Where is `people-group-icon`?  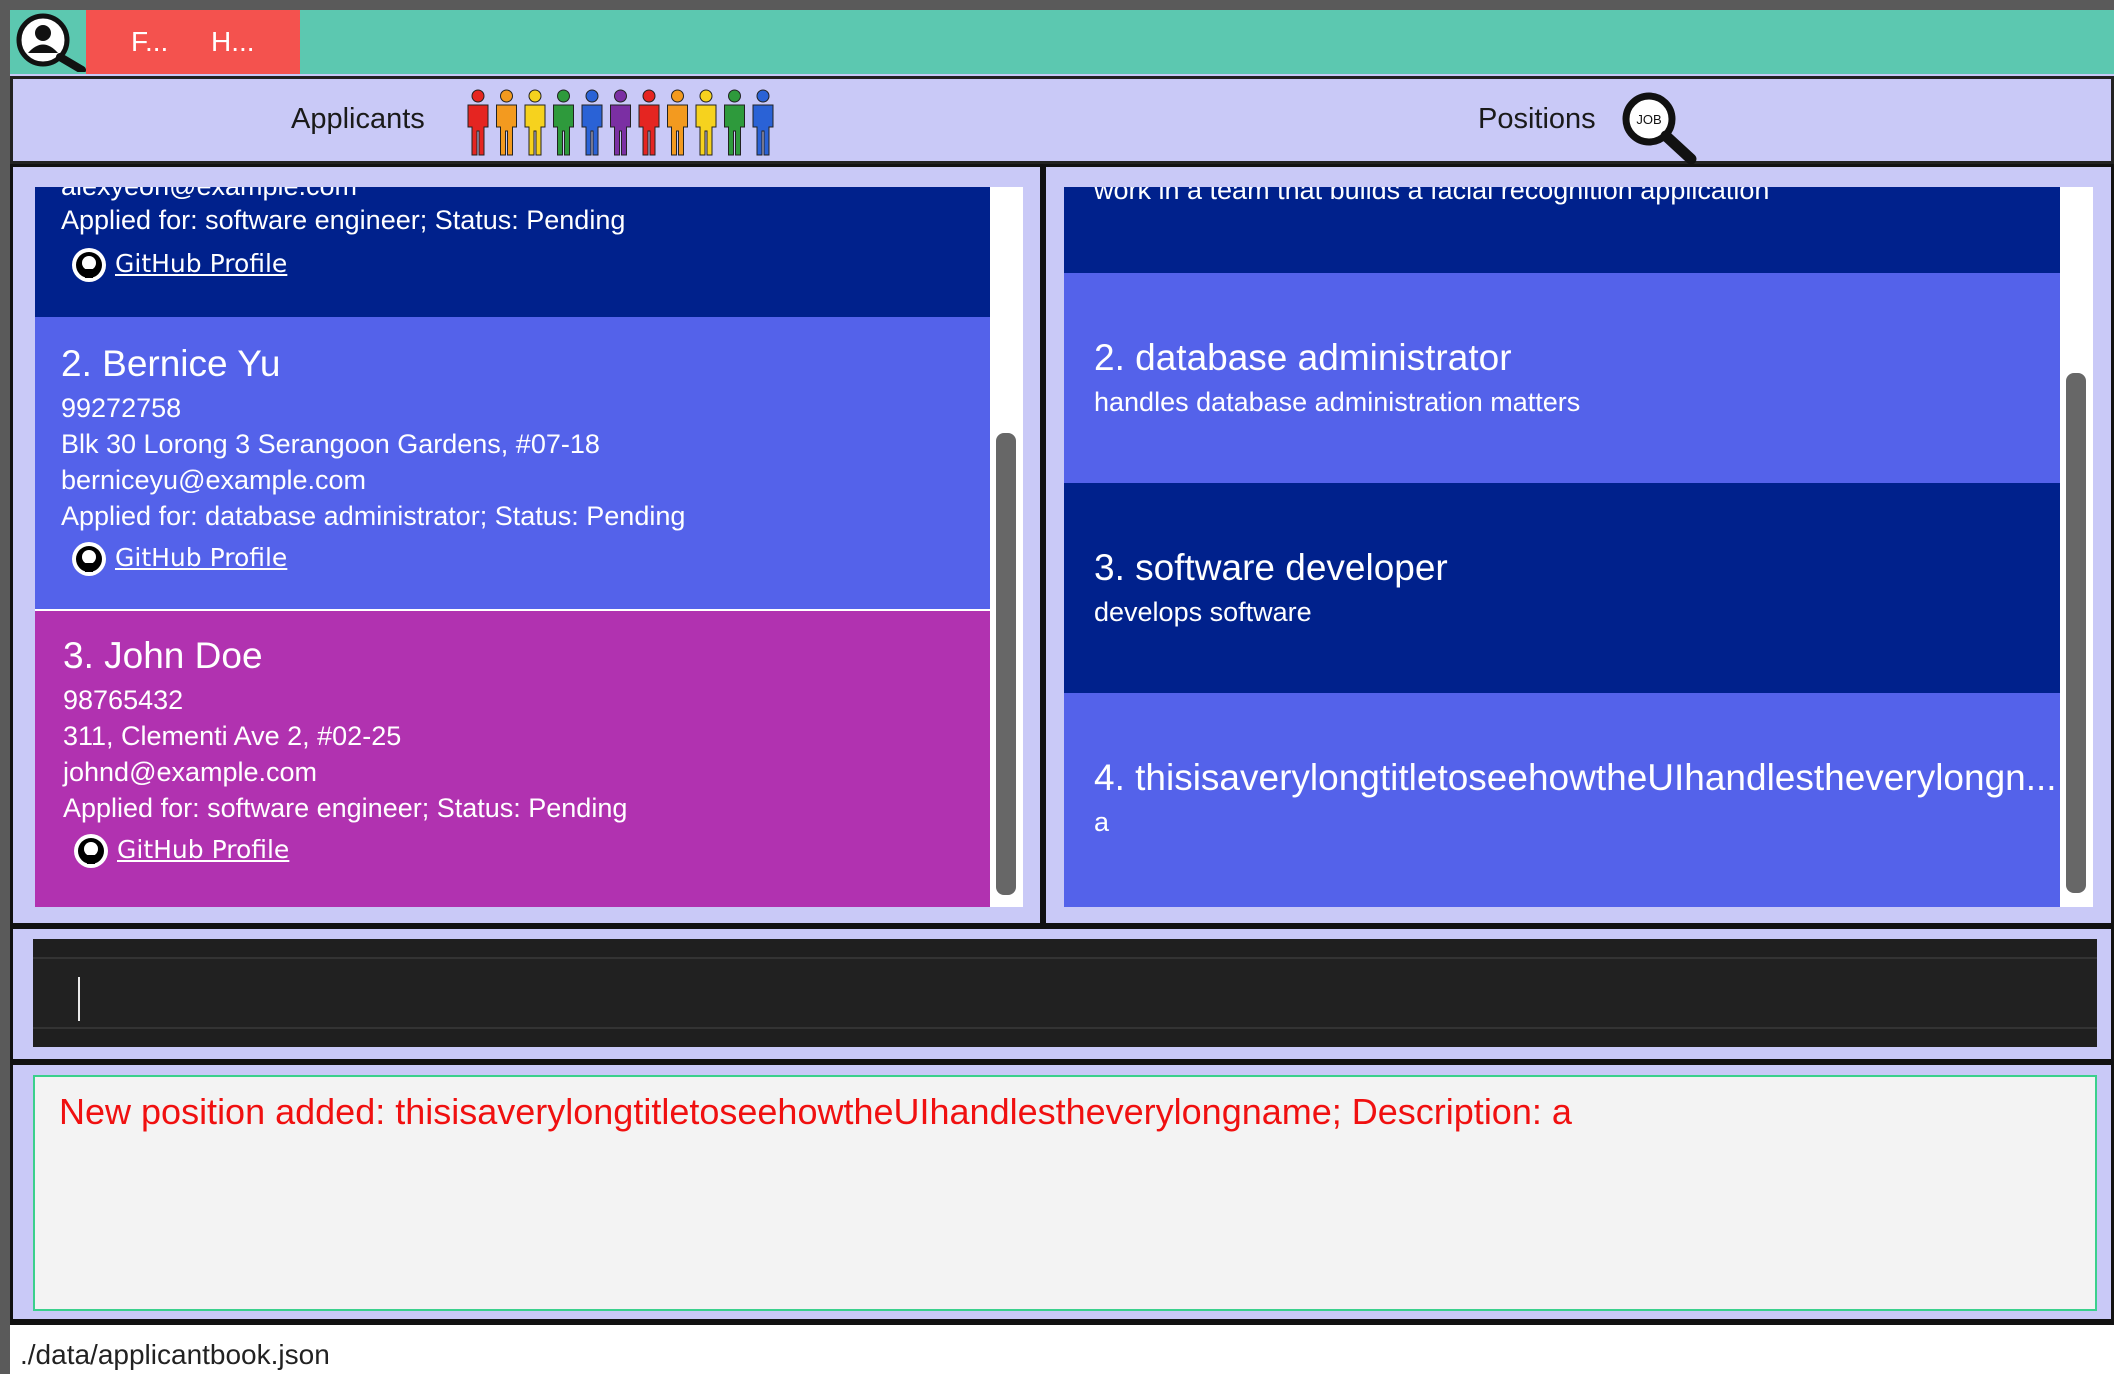
people-group-icon is located at coordinates (620, 122).